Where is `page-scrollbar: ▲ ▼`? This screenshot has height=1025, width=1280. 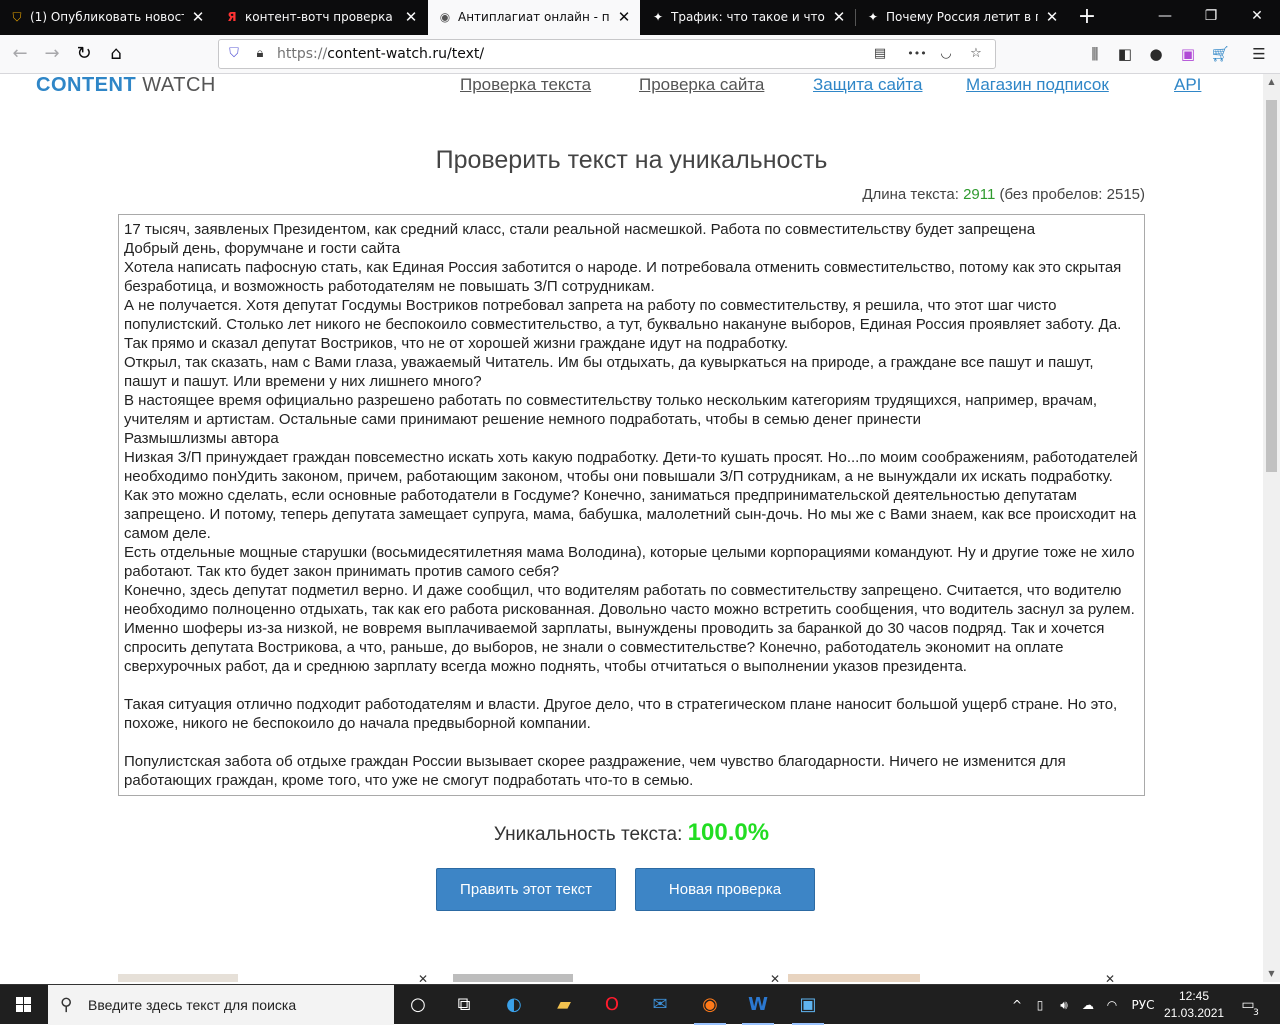
page-scrollbar: ▲ ▼ is located at coordinates (1271, 528).